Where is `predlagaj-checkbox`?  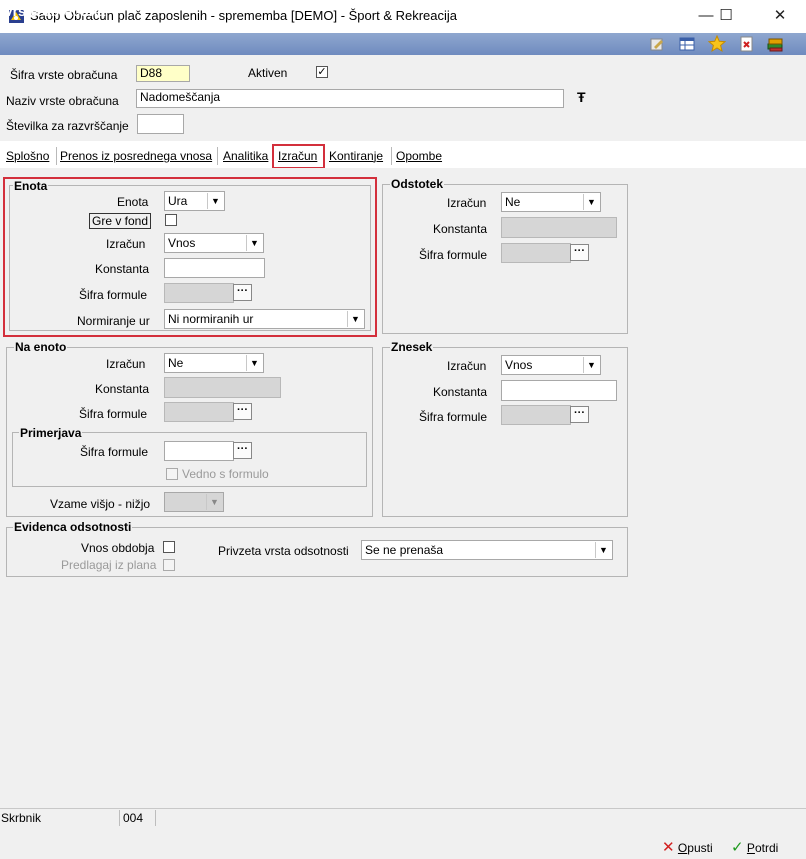
predlagaj-checkbox is located at coordinates (169, 565).